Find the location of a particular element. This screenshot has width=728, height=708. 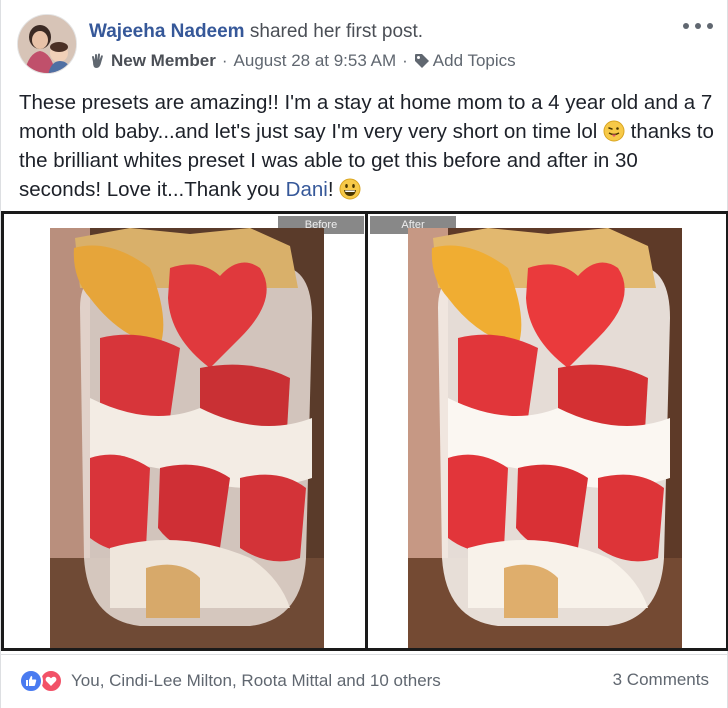

author-name: Wajeeha Nadeem is located at coordinates (167, 31).